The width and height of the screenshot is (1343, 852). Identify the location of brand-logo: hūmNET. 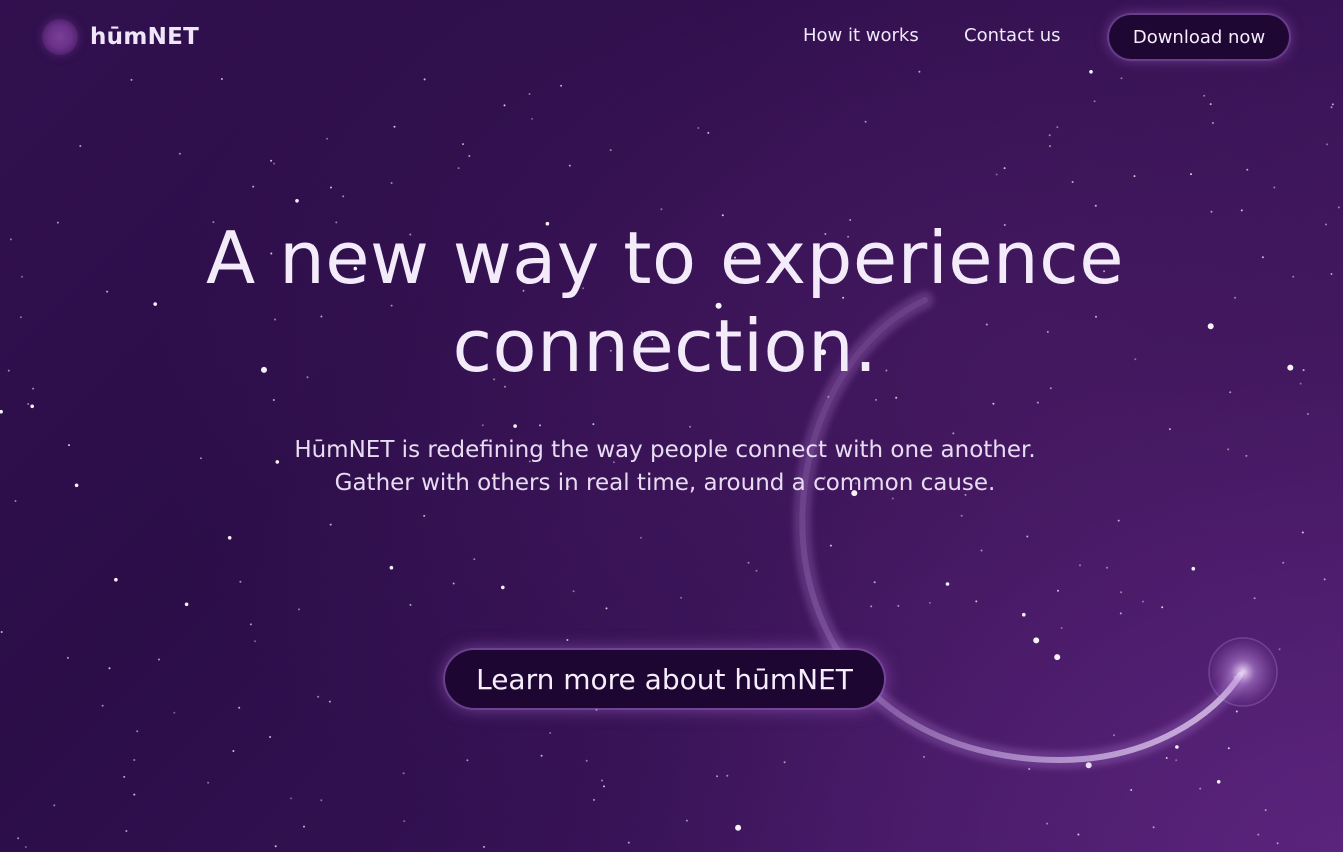
(120, 37).